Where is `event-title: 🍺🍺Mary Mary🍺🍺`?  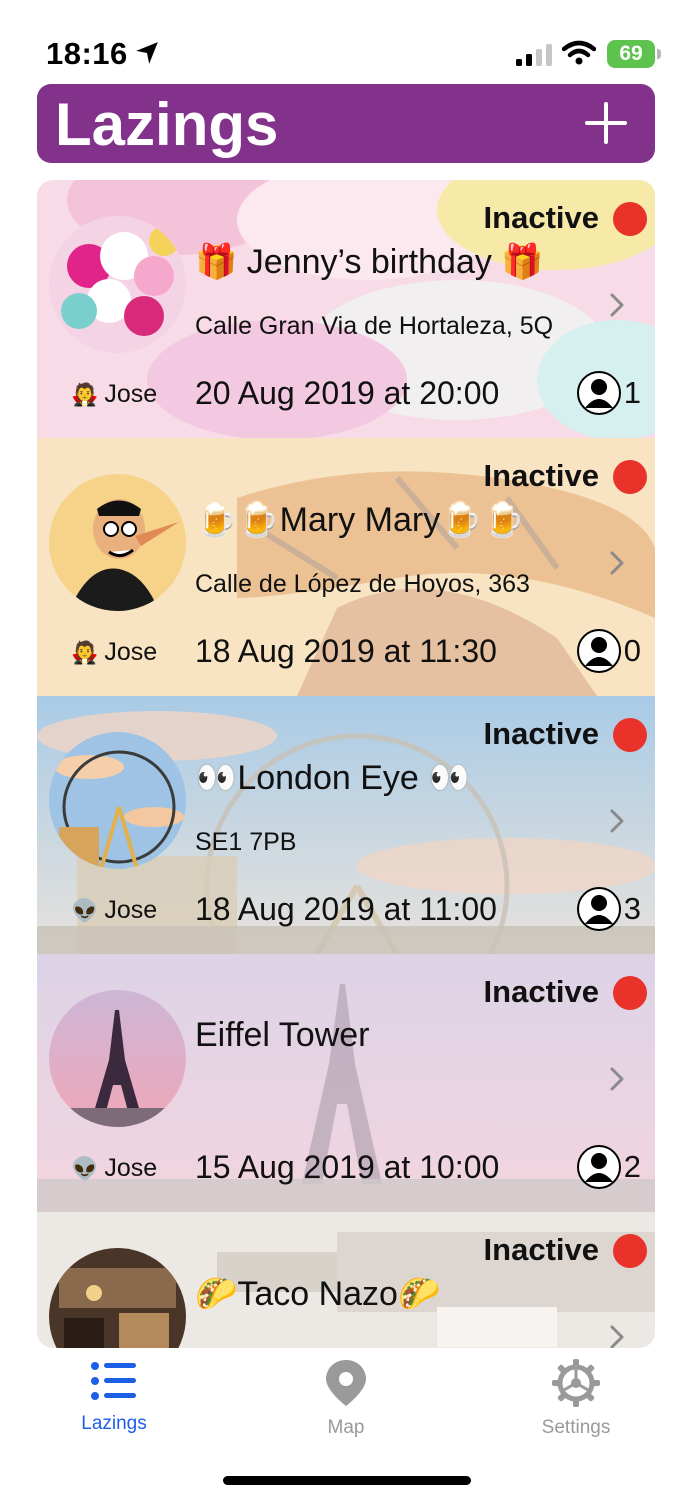 event-title: 🍺🍺Mary Mary🍺🍺 is located at coordinates (360, 520).